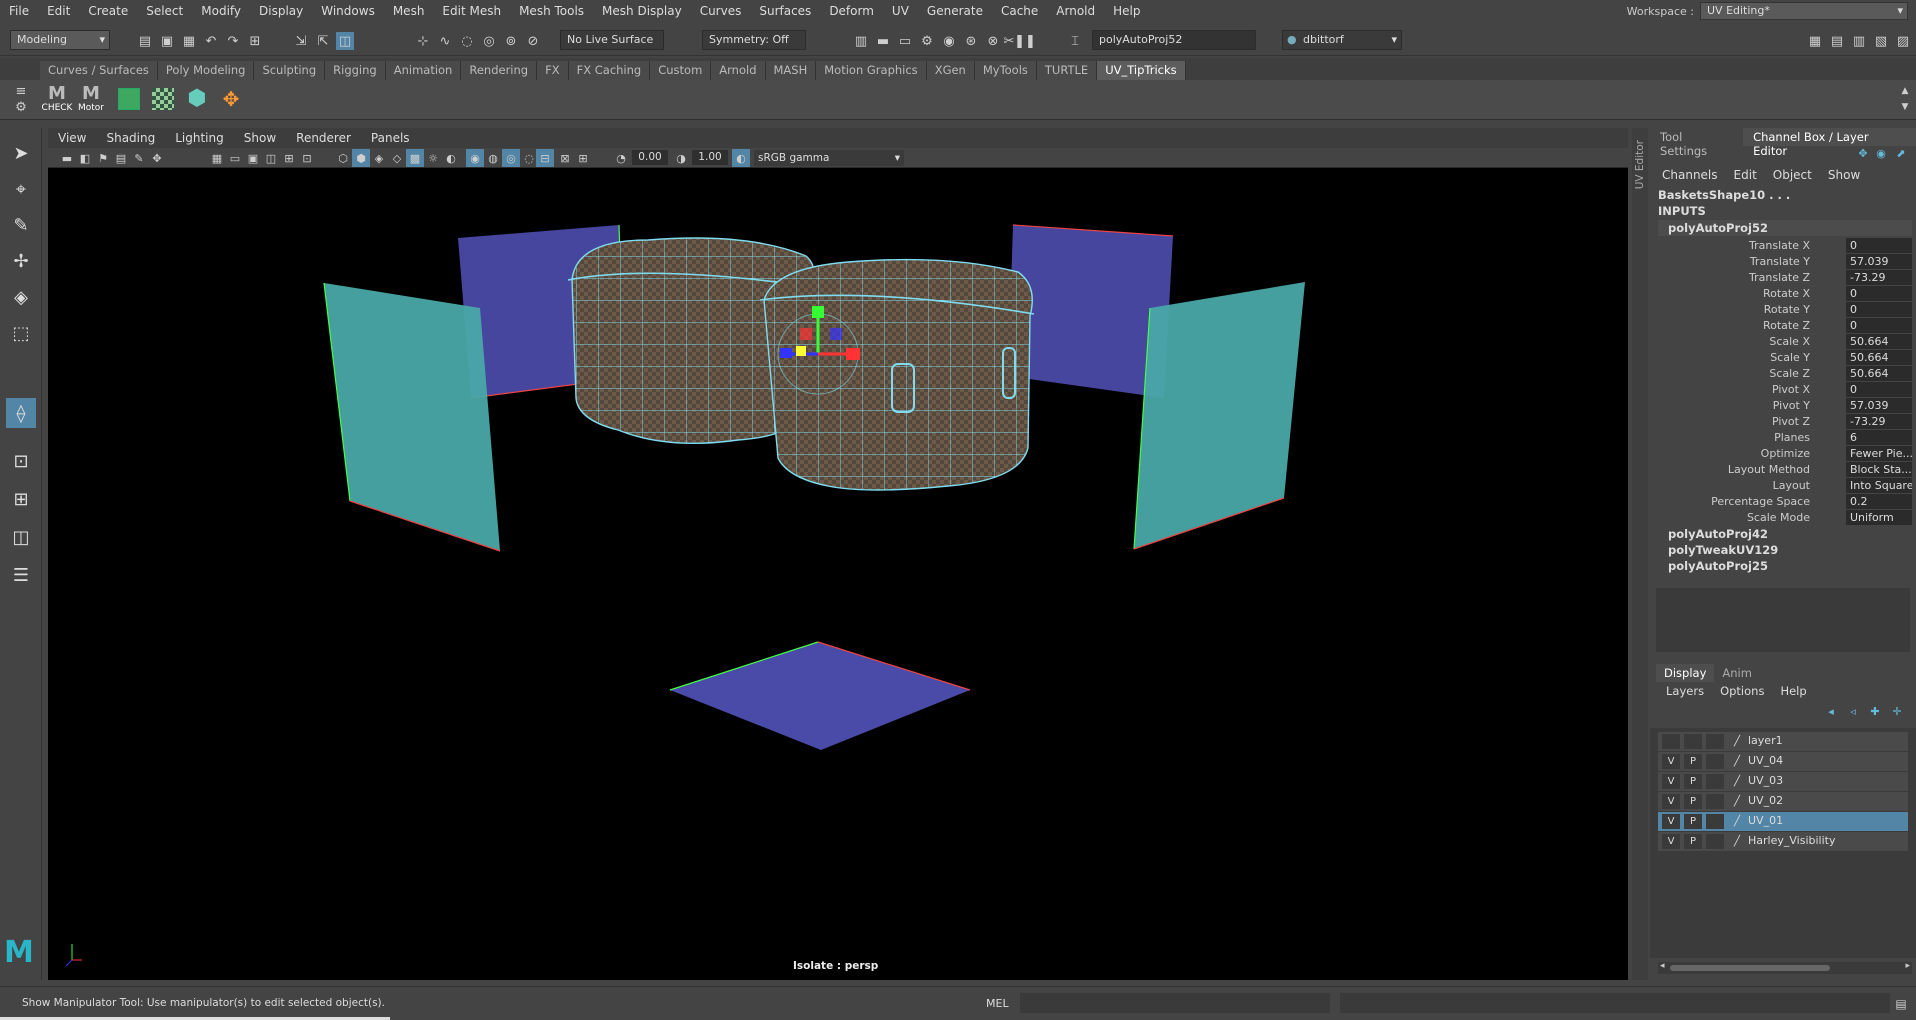  I want to click on resolution-gate-icon: ▣, so click(253, 158).